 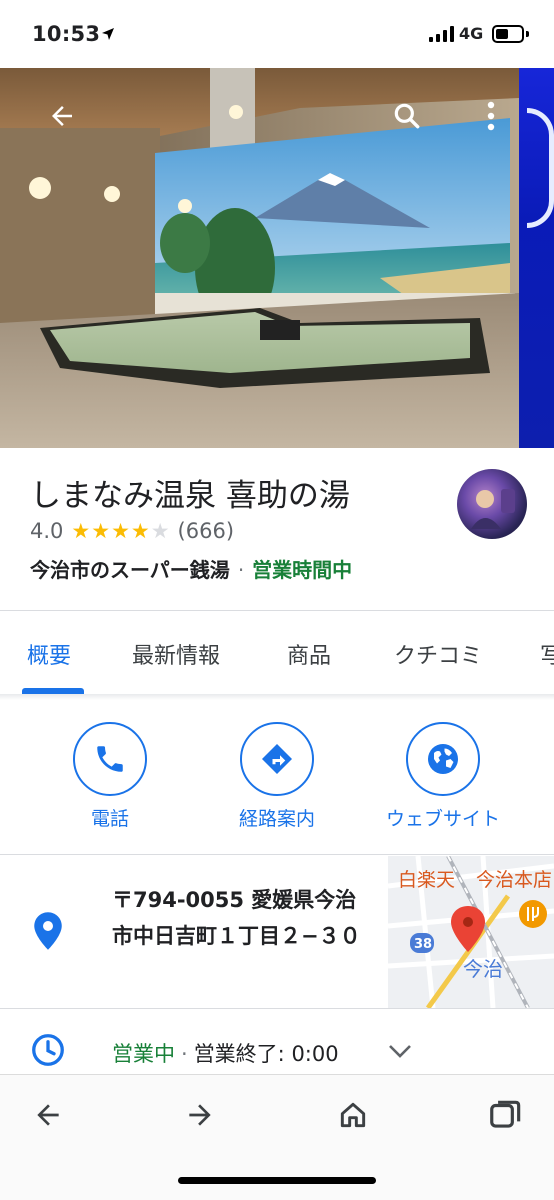 I want to click on hours-row: 営業中 · 営業終了: 0:00, so click(x=277, y=1042).